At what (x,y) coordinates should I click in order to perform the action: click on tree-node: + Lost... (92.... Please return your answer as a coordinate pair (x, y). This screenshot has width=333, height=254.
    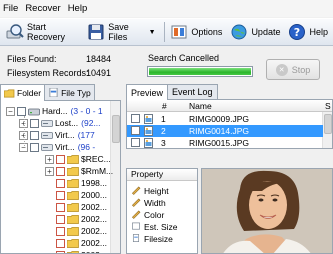
    Looking at the image, I should click on (60, 123).